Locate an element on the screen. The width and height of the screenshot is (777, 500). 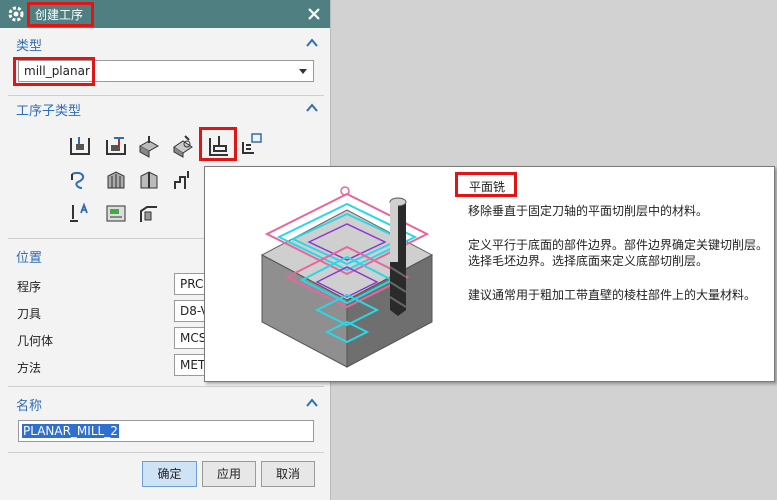
face-milling-manual-icon is located at coordinates (183, 146).